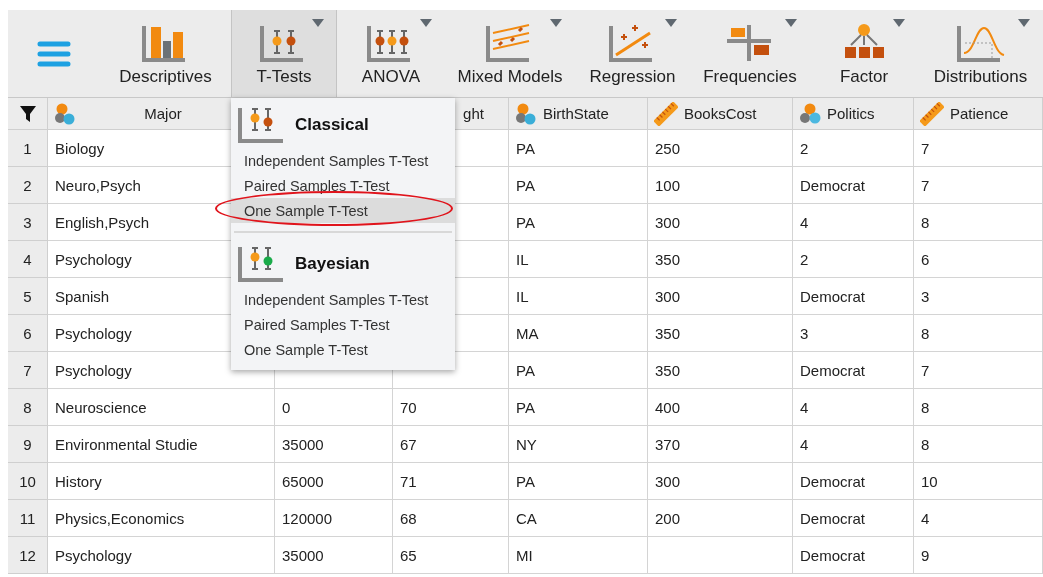 This screenshot has width=1043, height=577. What do you see at coordinates (28, 555) in the screenshot?
I see `row-number: 12` at bounding box center [28, 555].